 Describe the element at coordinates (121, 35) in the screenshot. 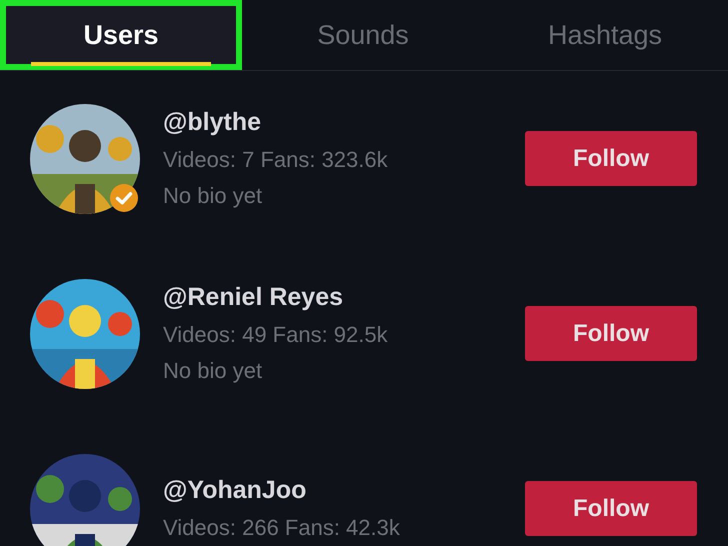

I see `tab: Users` at that location.